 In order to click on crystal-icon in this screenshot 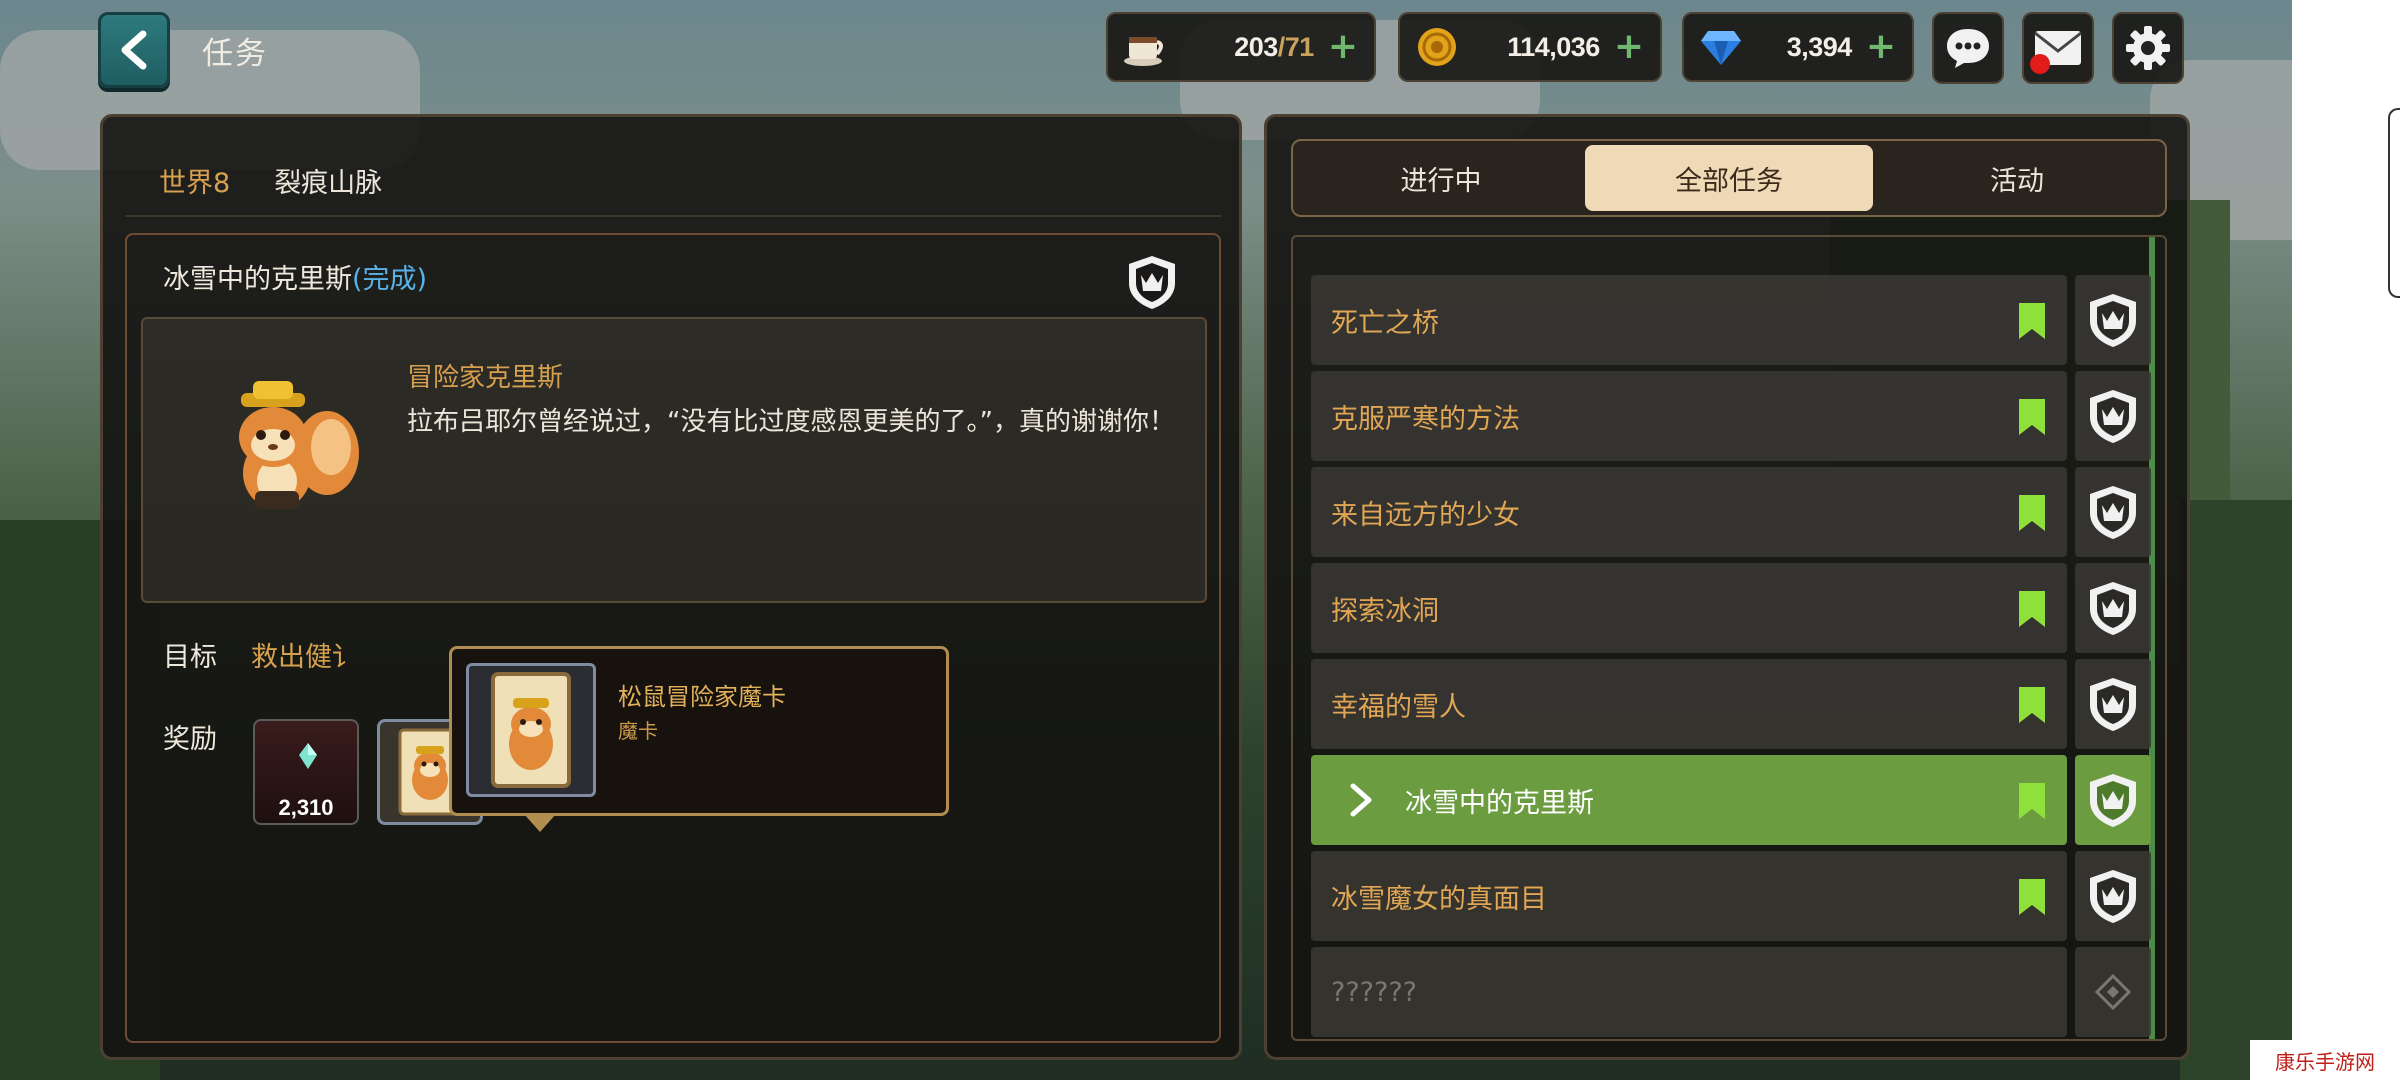, I will do `click(308, 756)`.